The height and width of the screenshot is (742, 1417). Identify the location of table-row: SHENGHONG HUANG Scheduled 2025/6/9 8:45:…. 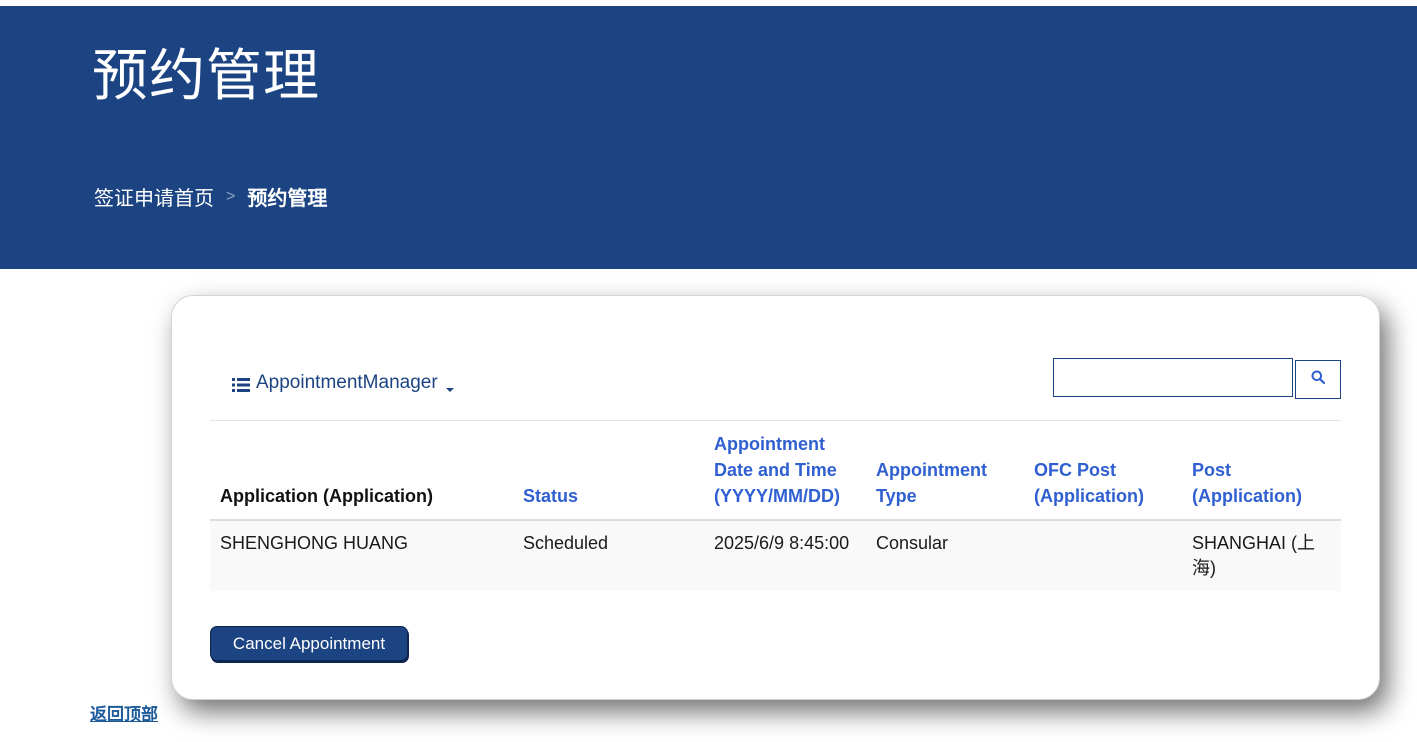
(775, 555).